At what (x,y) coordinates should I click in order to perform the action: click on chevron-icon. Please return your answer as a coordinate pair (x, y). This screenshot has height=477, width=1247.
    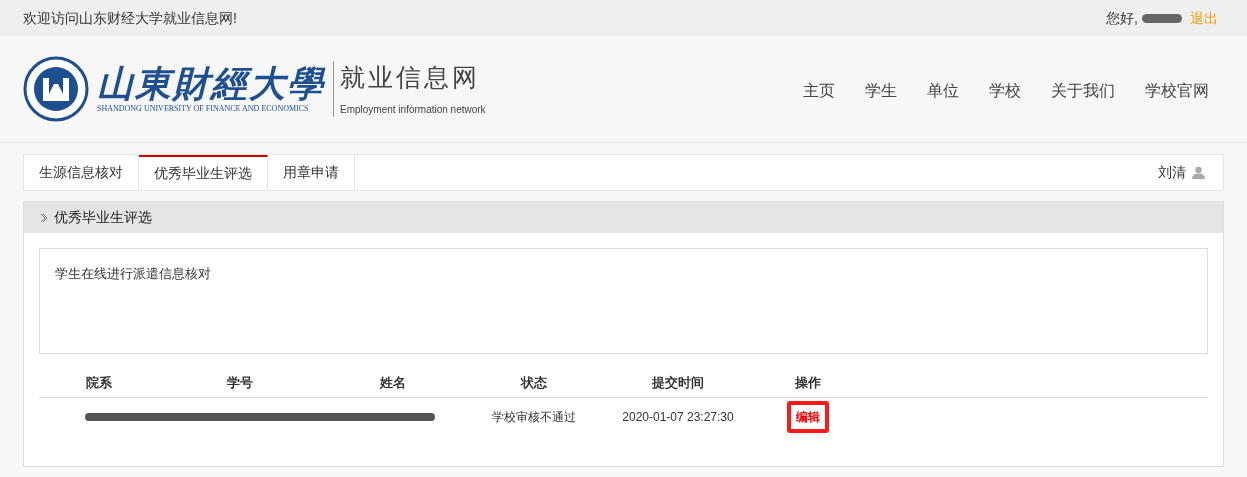
    Looking at the image, I should click on (44, 217).